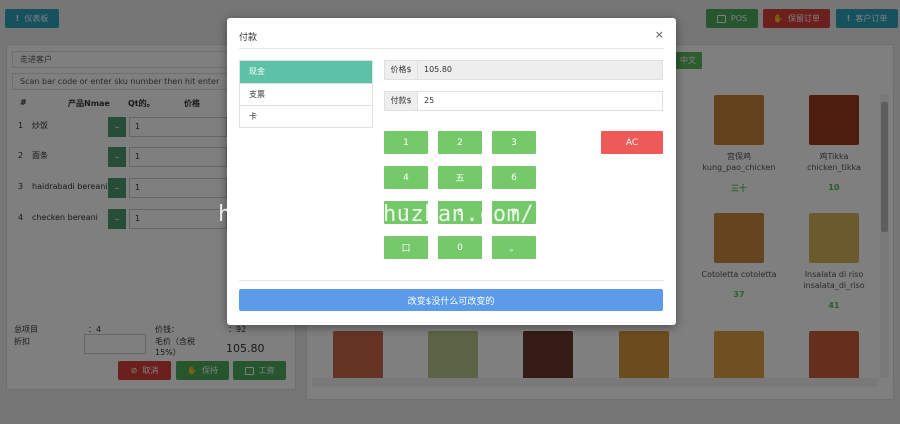 This screenshot has height=424, width=900. What do you see at coordinates (540, 101) in the screenshot?
I see `paid-input: 25` at bounding box center [540, 101].